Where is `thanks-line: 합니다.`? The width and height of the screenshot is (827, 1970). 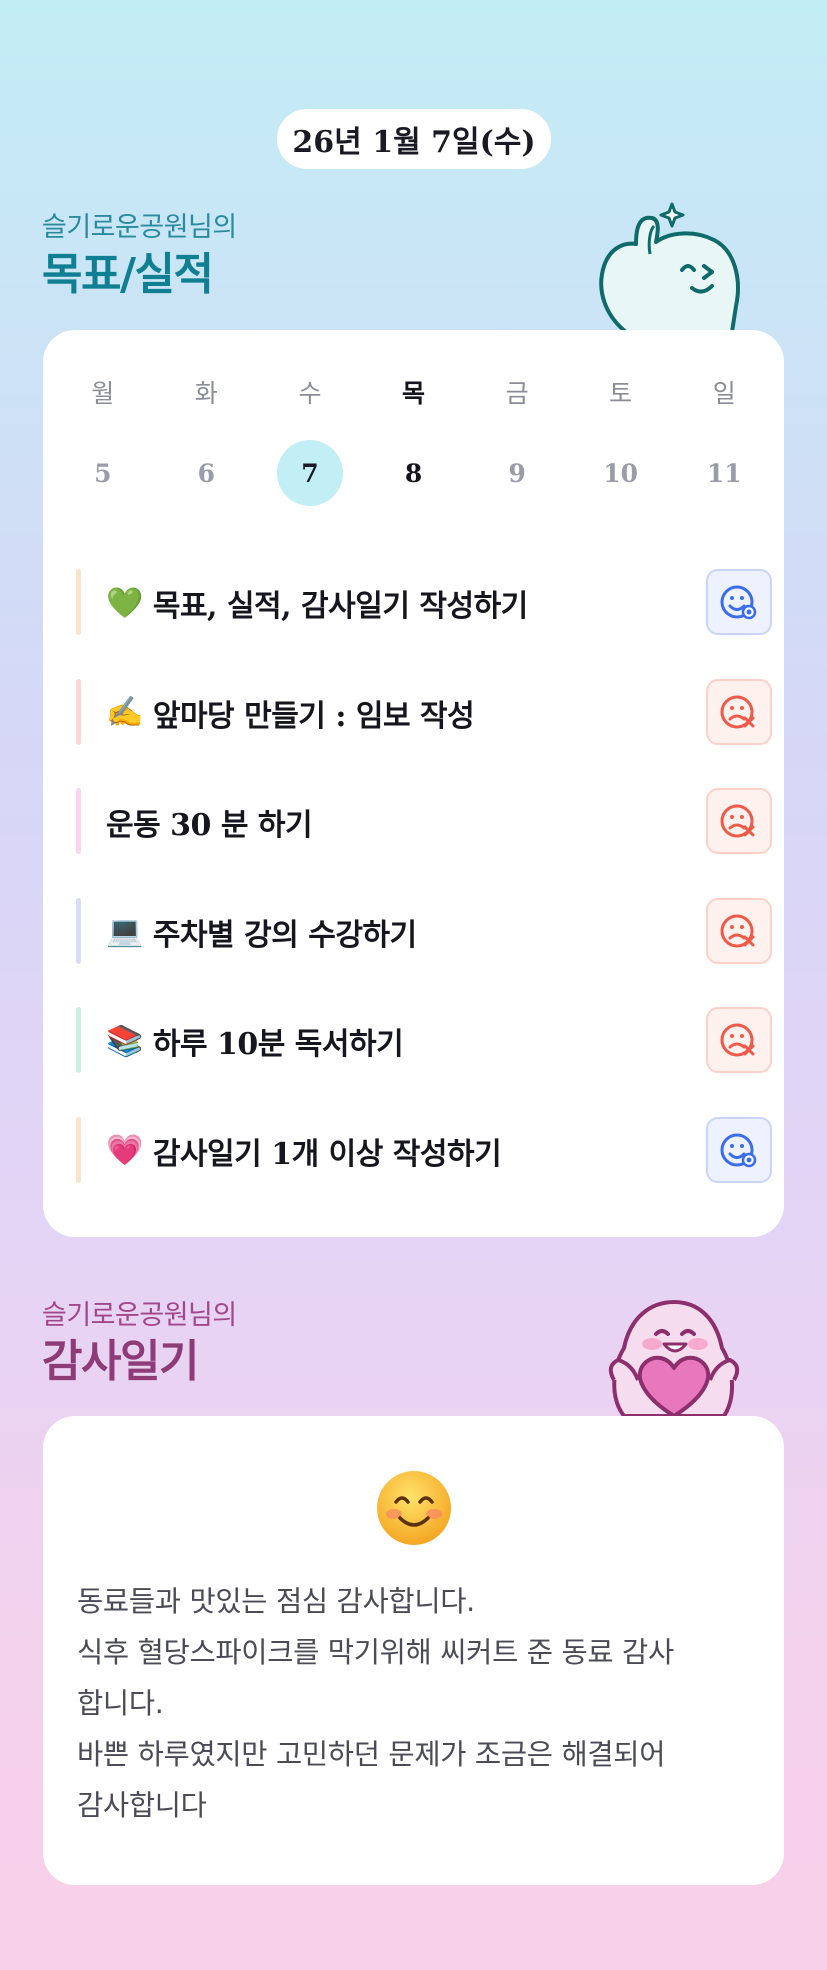 thanks-line: 합니다. is located at coordinates (120, 1703).